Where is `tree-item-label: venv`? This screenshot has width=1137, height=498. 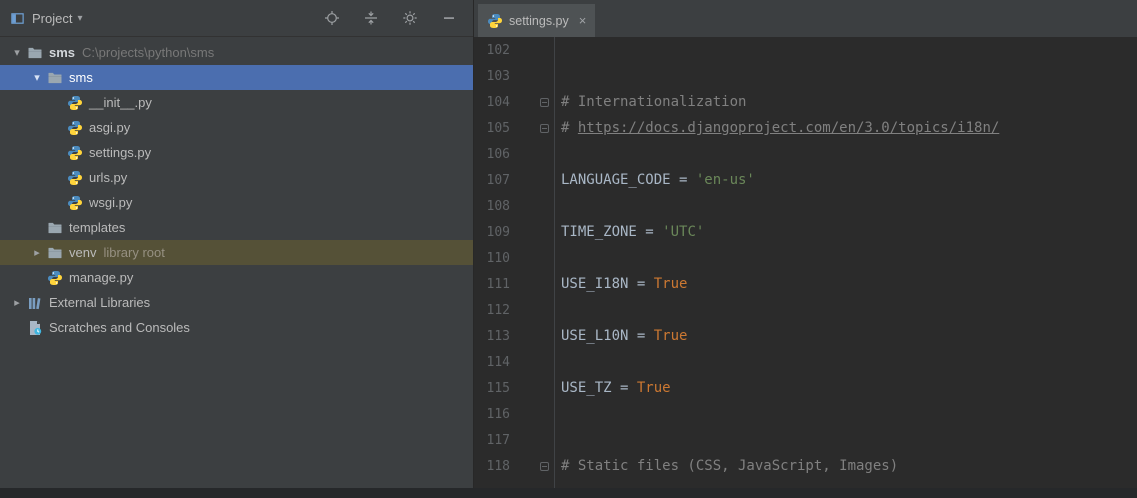
tree-item-label: venv is located at coordinates (83, 252).